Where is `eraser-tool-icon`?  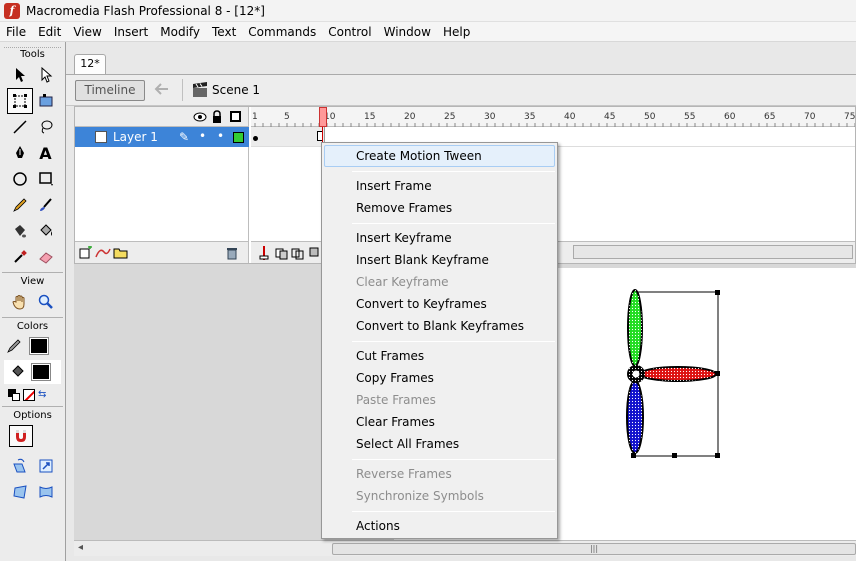
eraser-tool-icon is located at coordinates (46, 257).